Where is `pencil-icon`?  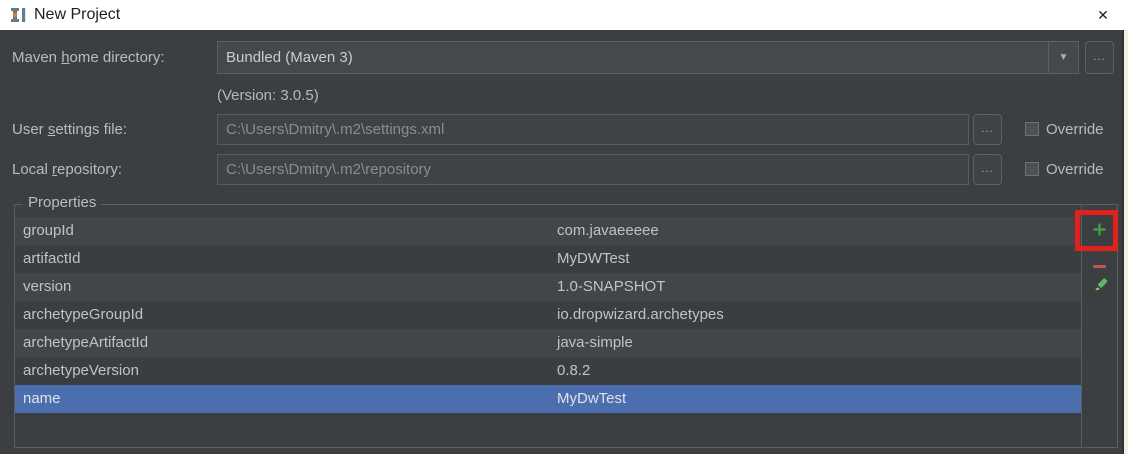 pencil-icon is located at coordinates (1100, 287).